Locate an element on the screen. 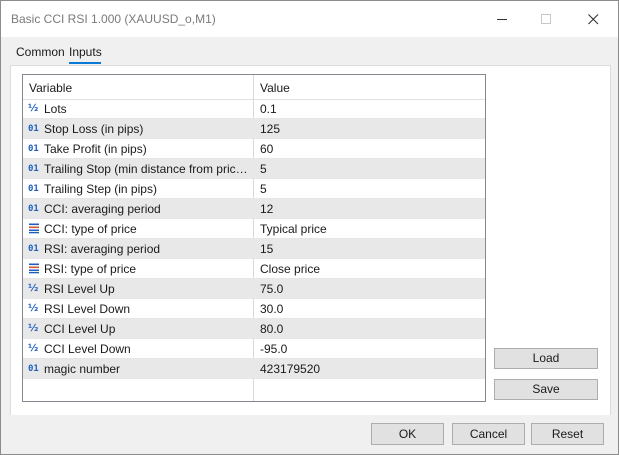  cancel-button: Cancel is located at coordinates (488, 434).